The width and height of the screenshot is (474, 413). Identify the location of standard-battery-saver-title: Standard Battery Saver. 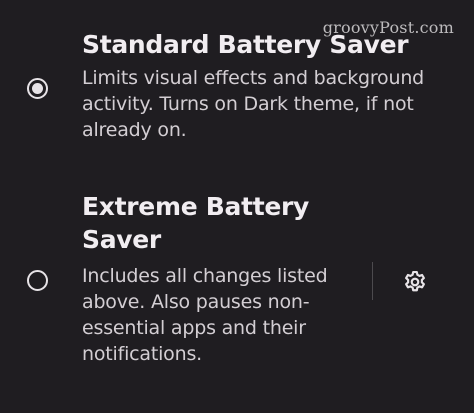
(245, 44).